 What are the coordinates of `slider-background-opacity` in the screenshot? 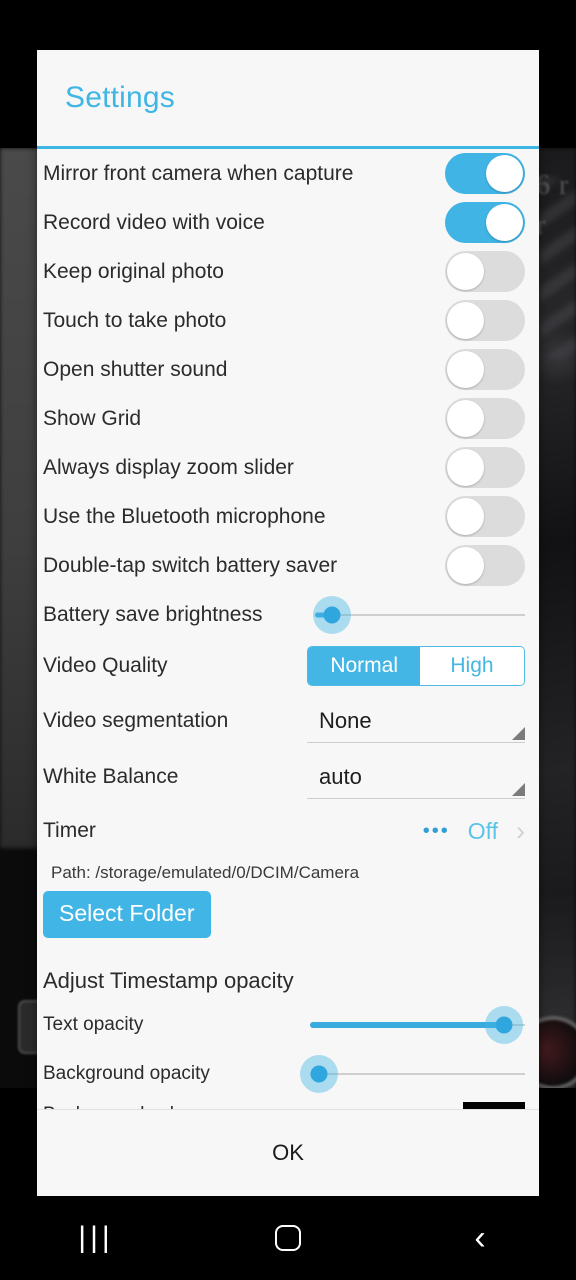 It's located at (412, 1074).